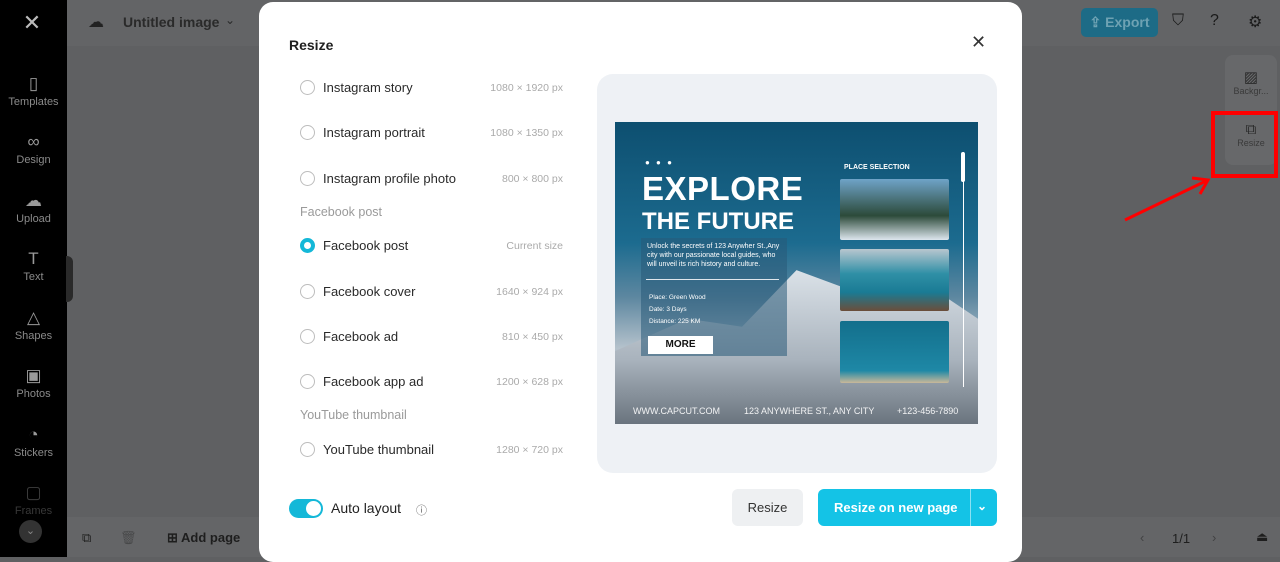 Image resolution: width=1280 pixels, height=562 pixels. What do you see at coordinates (1214, 537) in the screenshot?
I see `next-page-icon: ›` at bounding box center [1214, 537].